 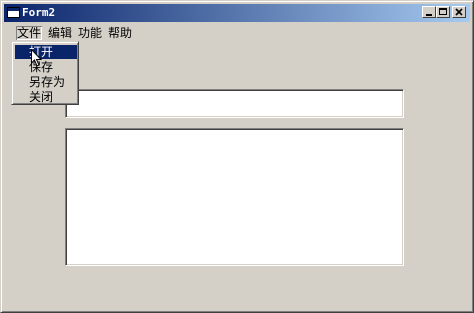 What do you see at coordinates (46, 67) in the screenshot?
I see `menu-item-save: 保存` at bounding box center [46, 67].